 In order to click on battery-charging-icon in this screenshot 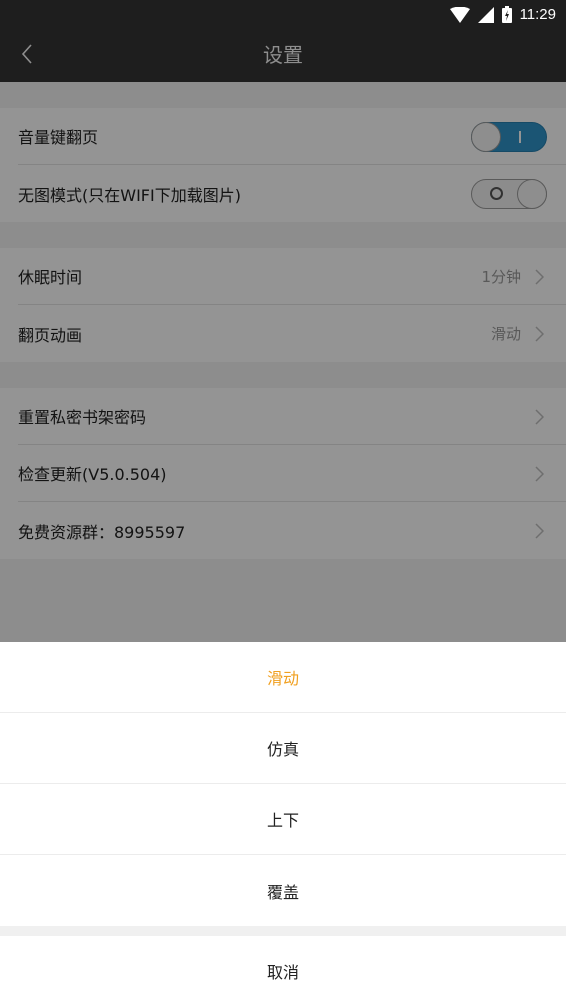, I will do `click(506, 14)`.